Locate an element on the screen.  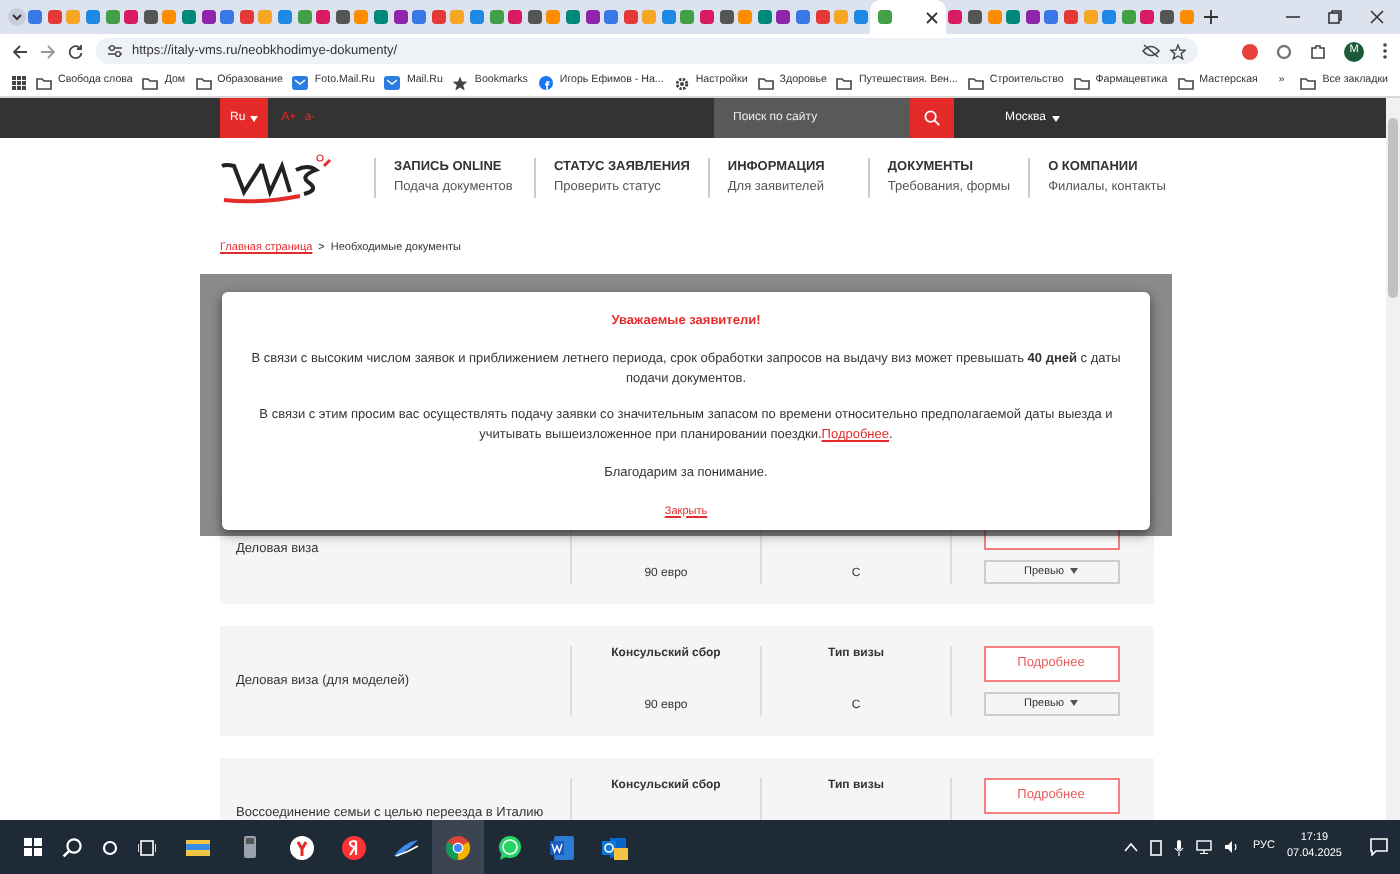
scrollbar-thumb is located at coordinates (1393, 208).